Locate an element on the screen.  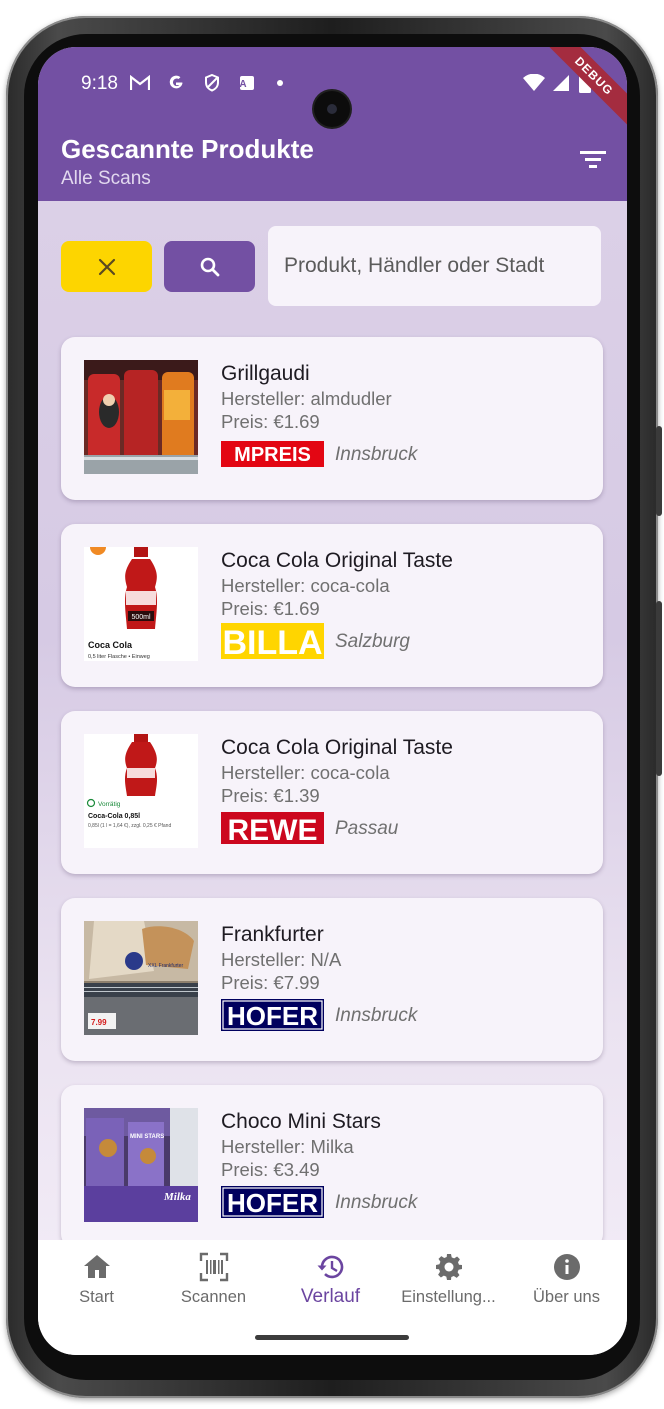
product-price: Preis: €3.49 is located at coordinates (270, 1169).